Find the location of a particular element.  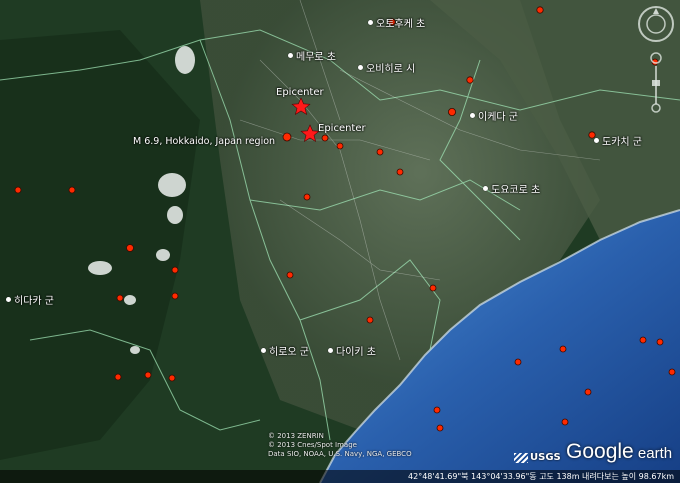

place-label: 도카치 군 is located at coordinates (618, 140).